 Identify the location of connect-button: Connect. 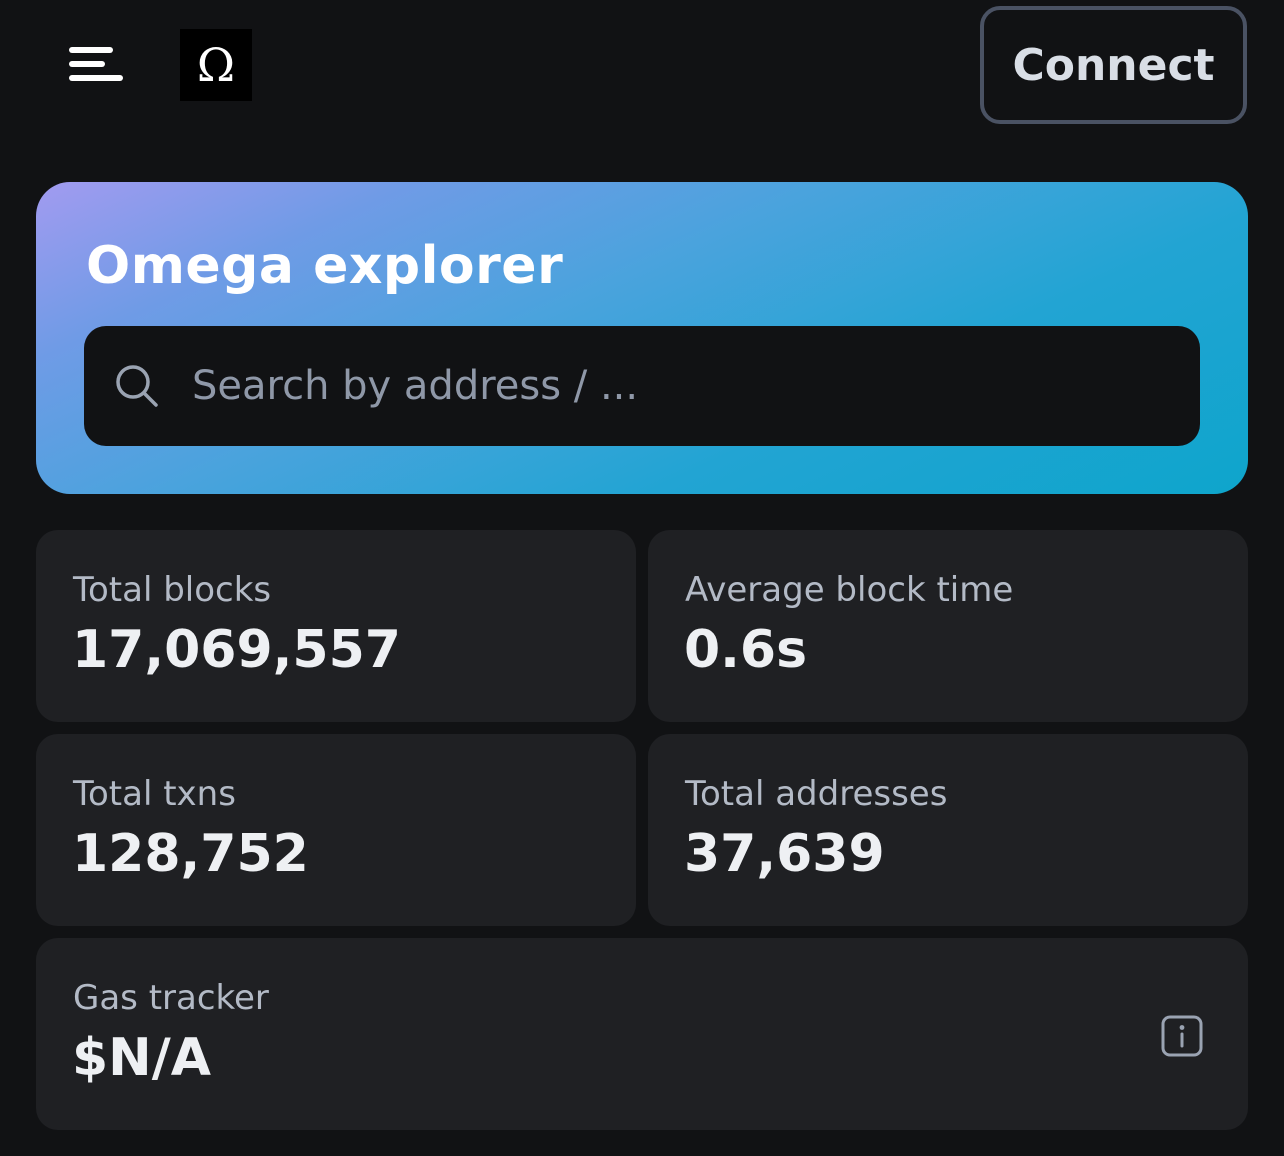
(1113, 65).